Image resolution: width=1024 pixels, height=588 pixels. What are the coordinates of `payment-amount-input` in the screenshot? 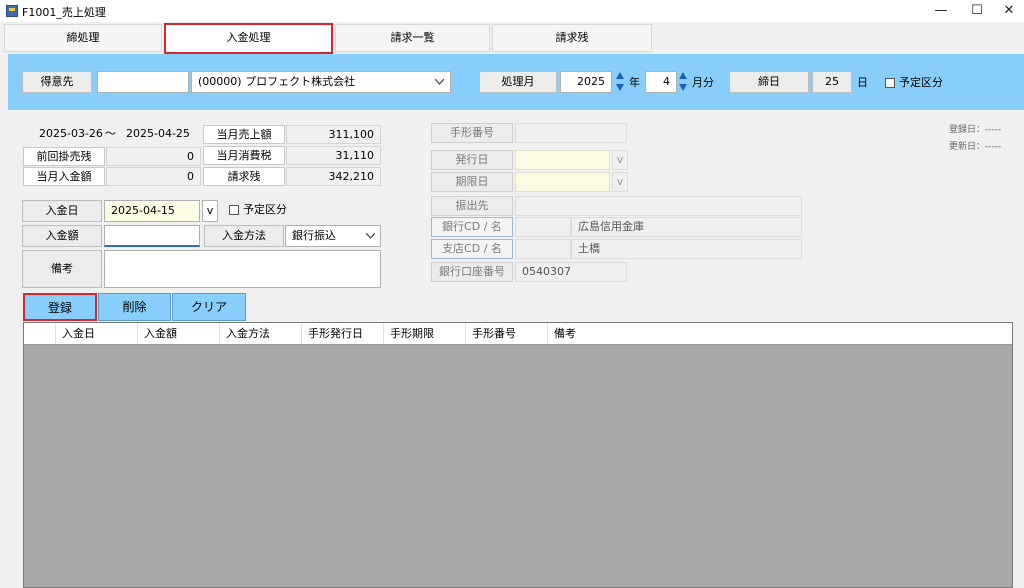 It's located at (152, 236).